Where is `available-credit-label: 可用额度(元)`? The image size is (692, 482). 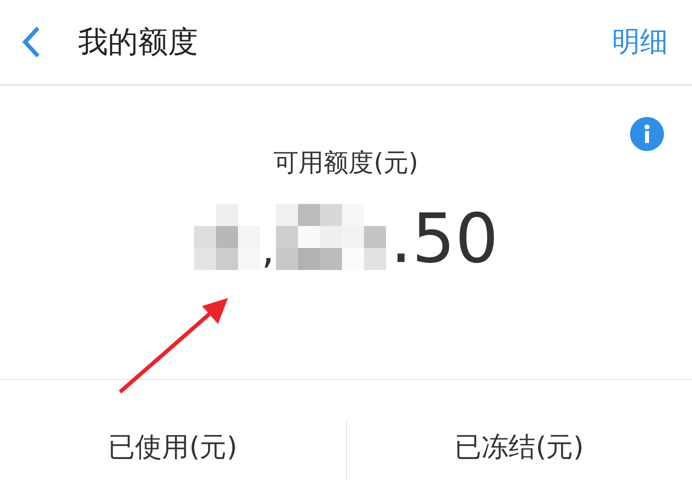
available-credit-label: 可用额度(元) is located at coordinates (346, 163).